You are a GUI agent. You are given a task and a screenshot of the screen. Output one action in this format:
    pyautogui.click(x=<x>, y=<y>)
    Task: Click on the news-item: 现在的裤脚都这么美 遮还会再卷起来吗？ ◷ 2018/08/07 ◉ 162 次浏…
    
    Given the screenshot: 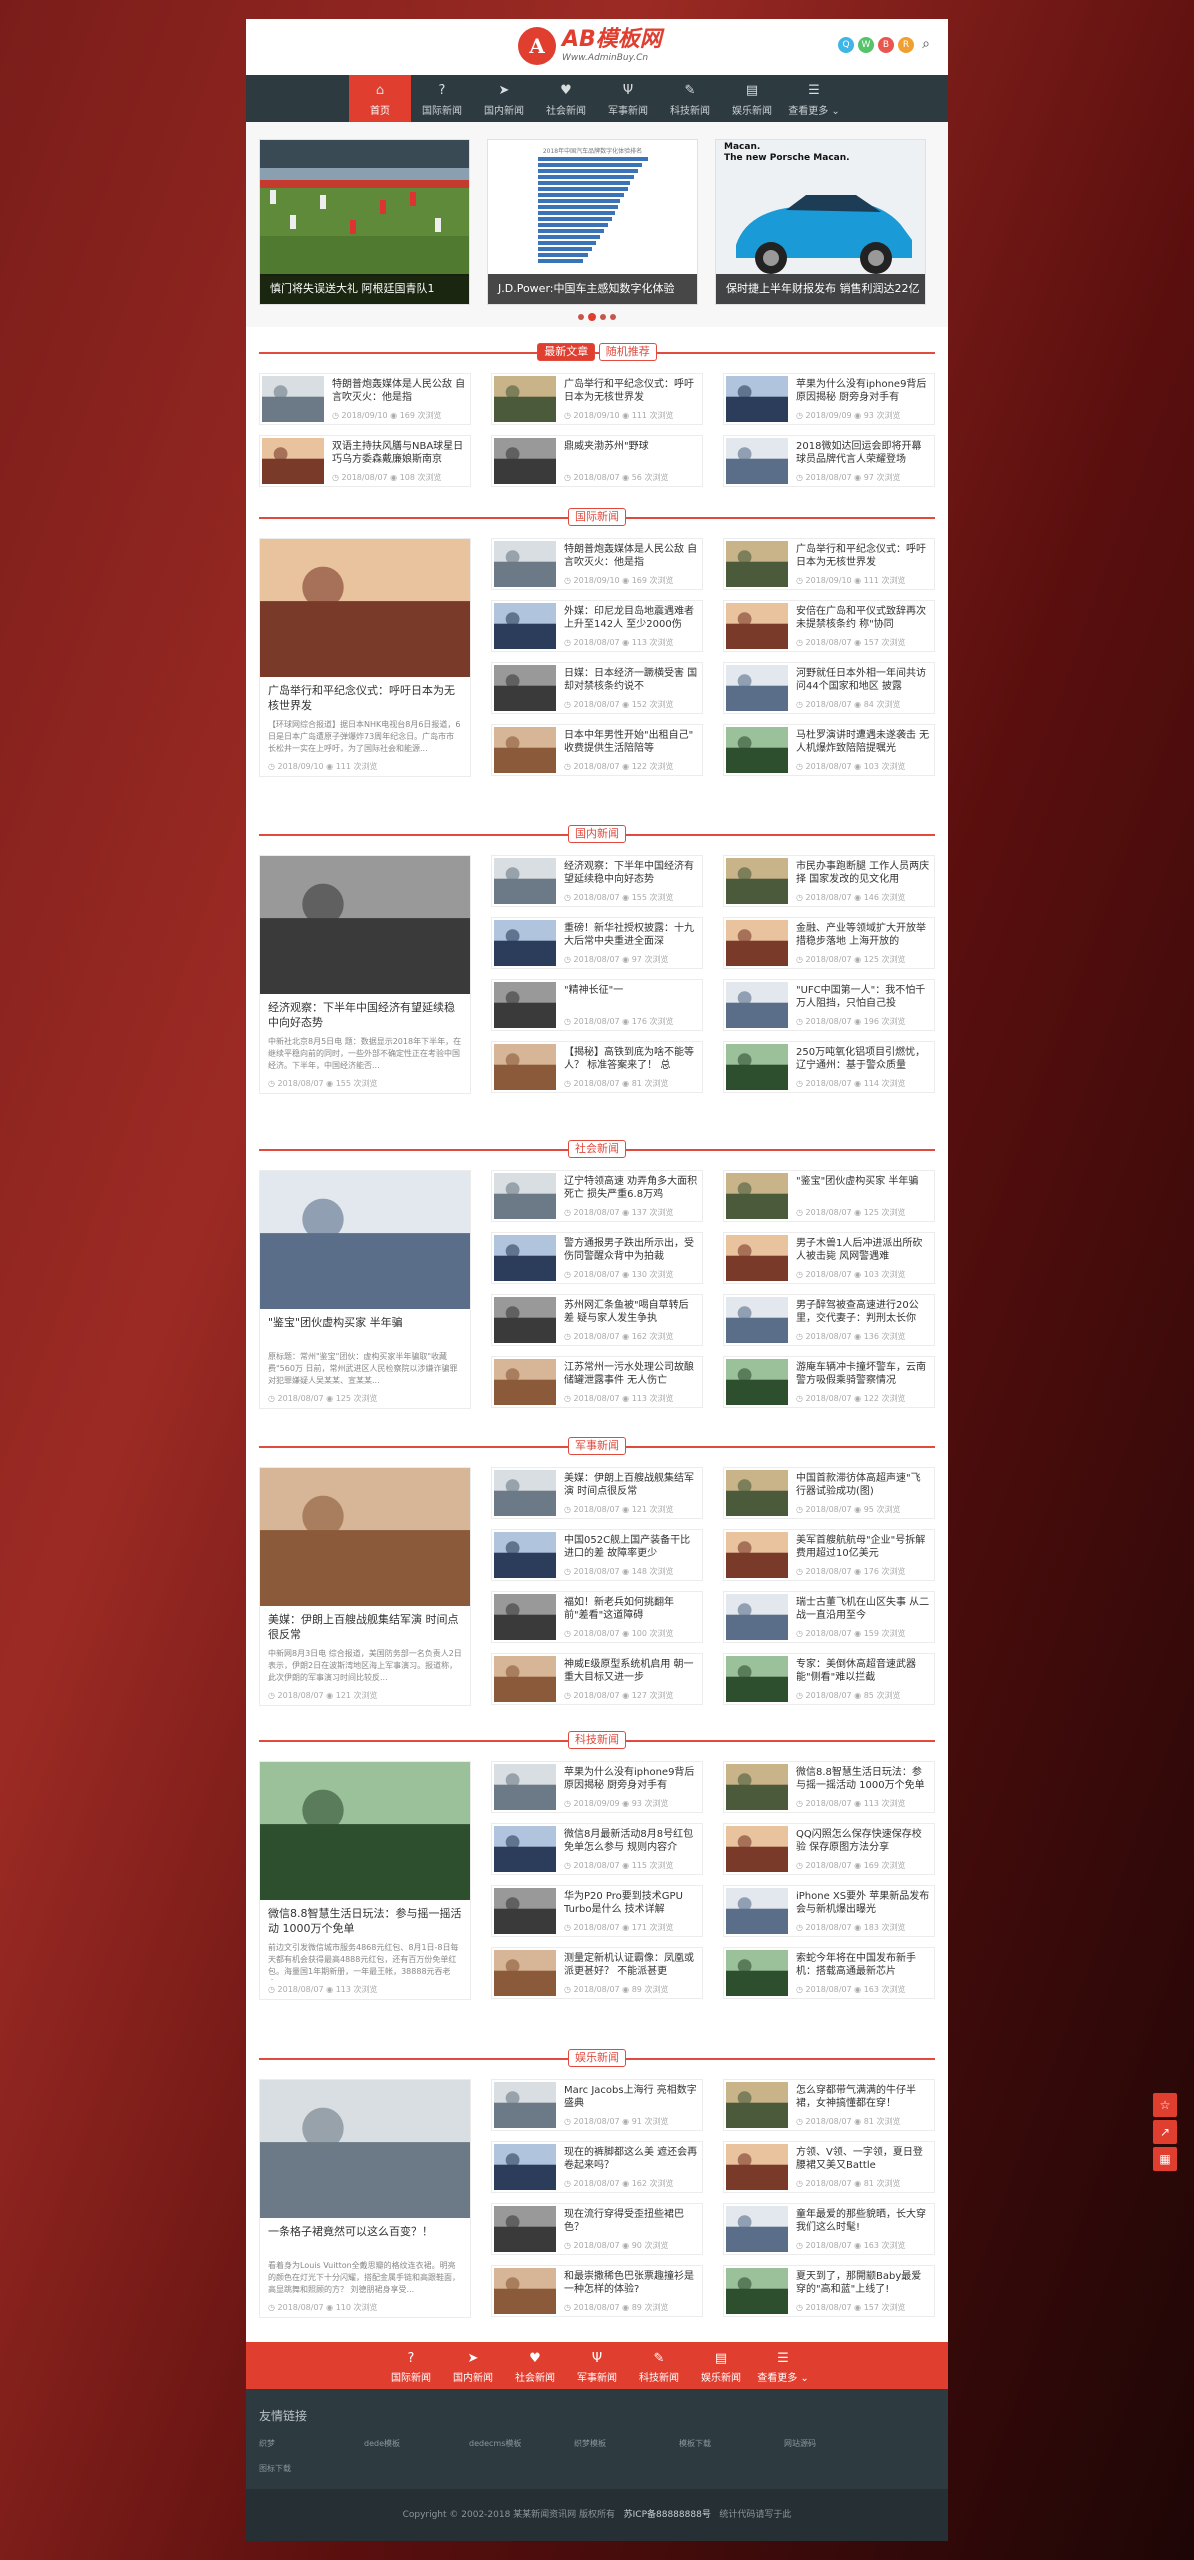 What is the action you would take?
    pyautogui.click(x=597, y=2167)
    